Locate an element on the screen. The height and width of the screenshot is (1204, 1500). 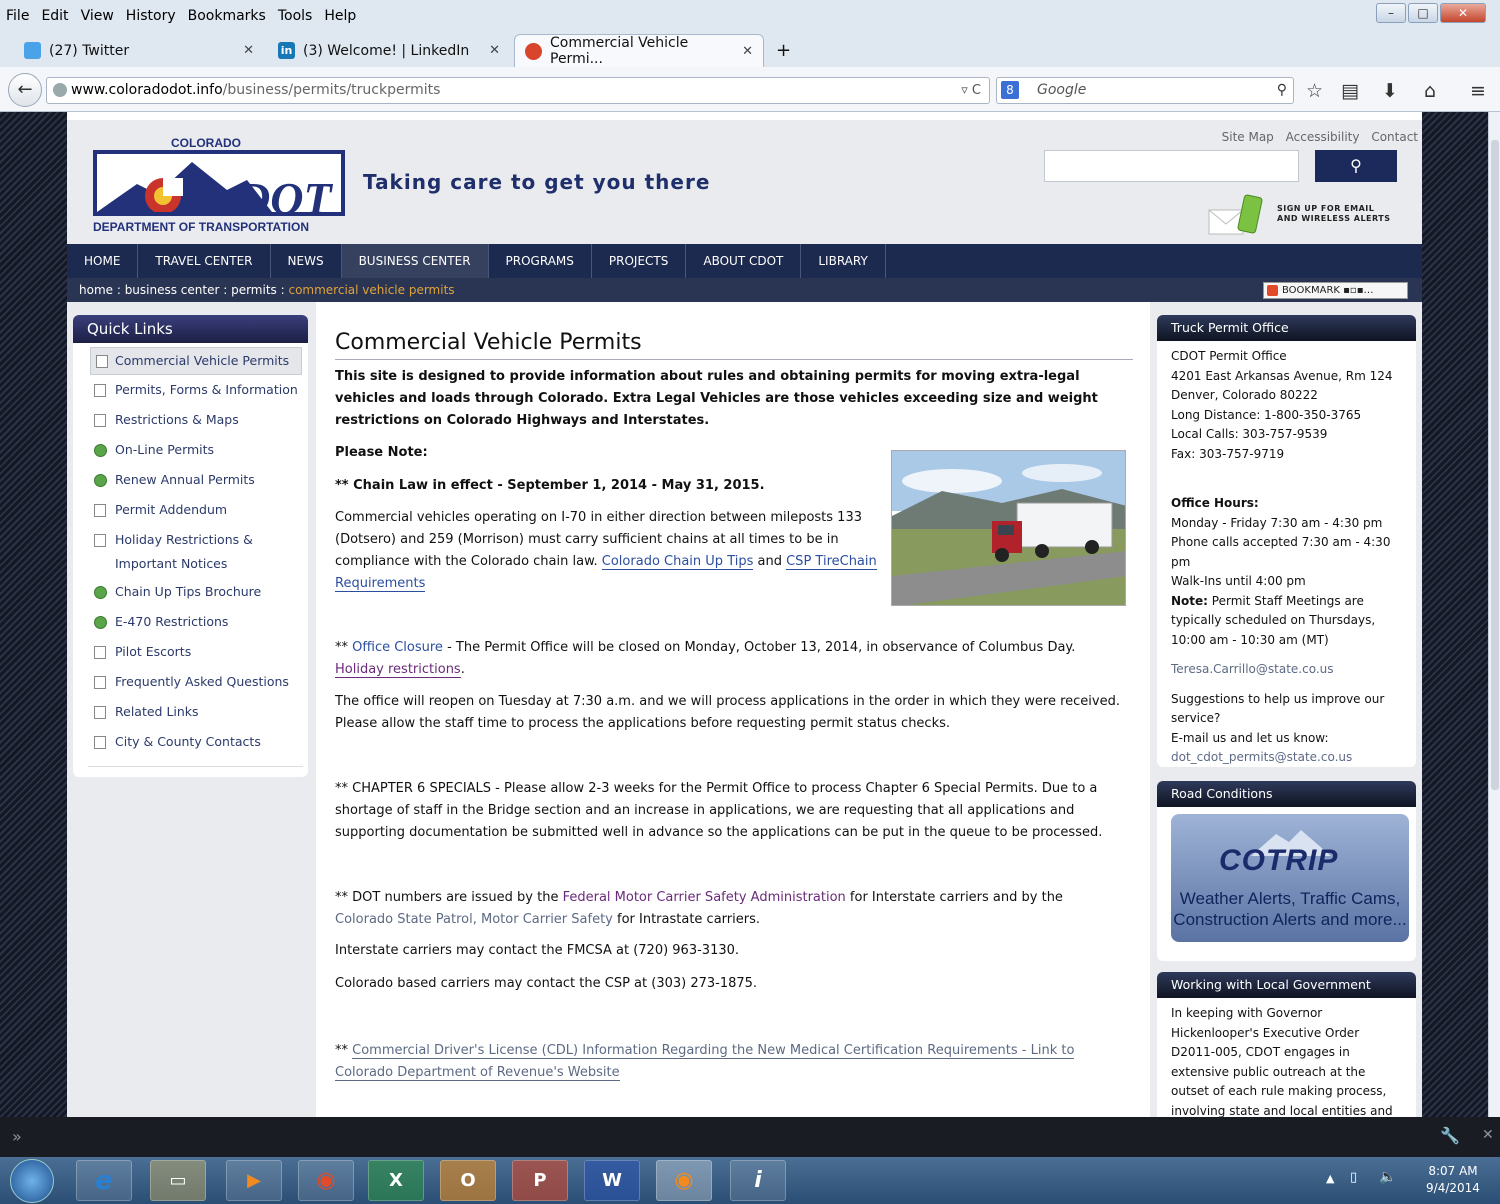
holiday-restrictions-link: Holiday restrictions is located at coordinates (398, 670).